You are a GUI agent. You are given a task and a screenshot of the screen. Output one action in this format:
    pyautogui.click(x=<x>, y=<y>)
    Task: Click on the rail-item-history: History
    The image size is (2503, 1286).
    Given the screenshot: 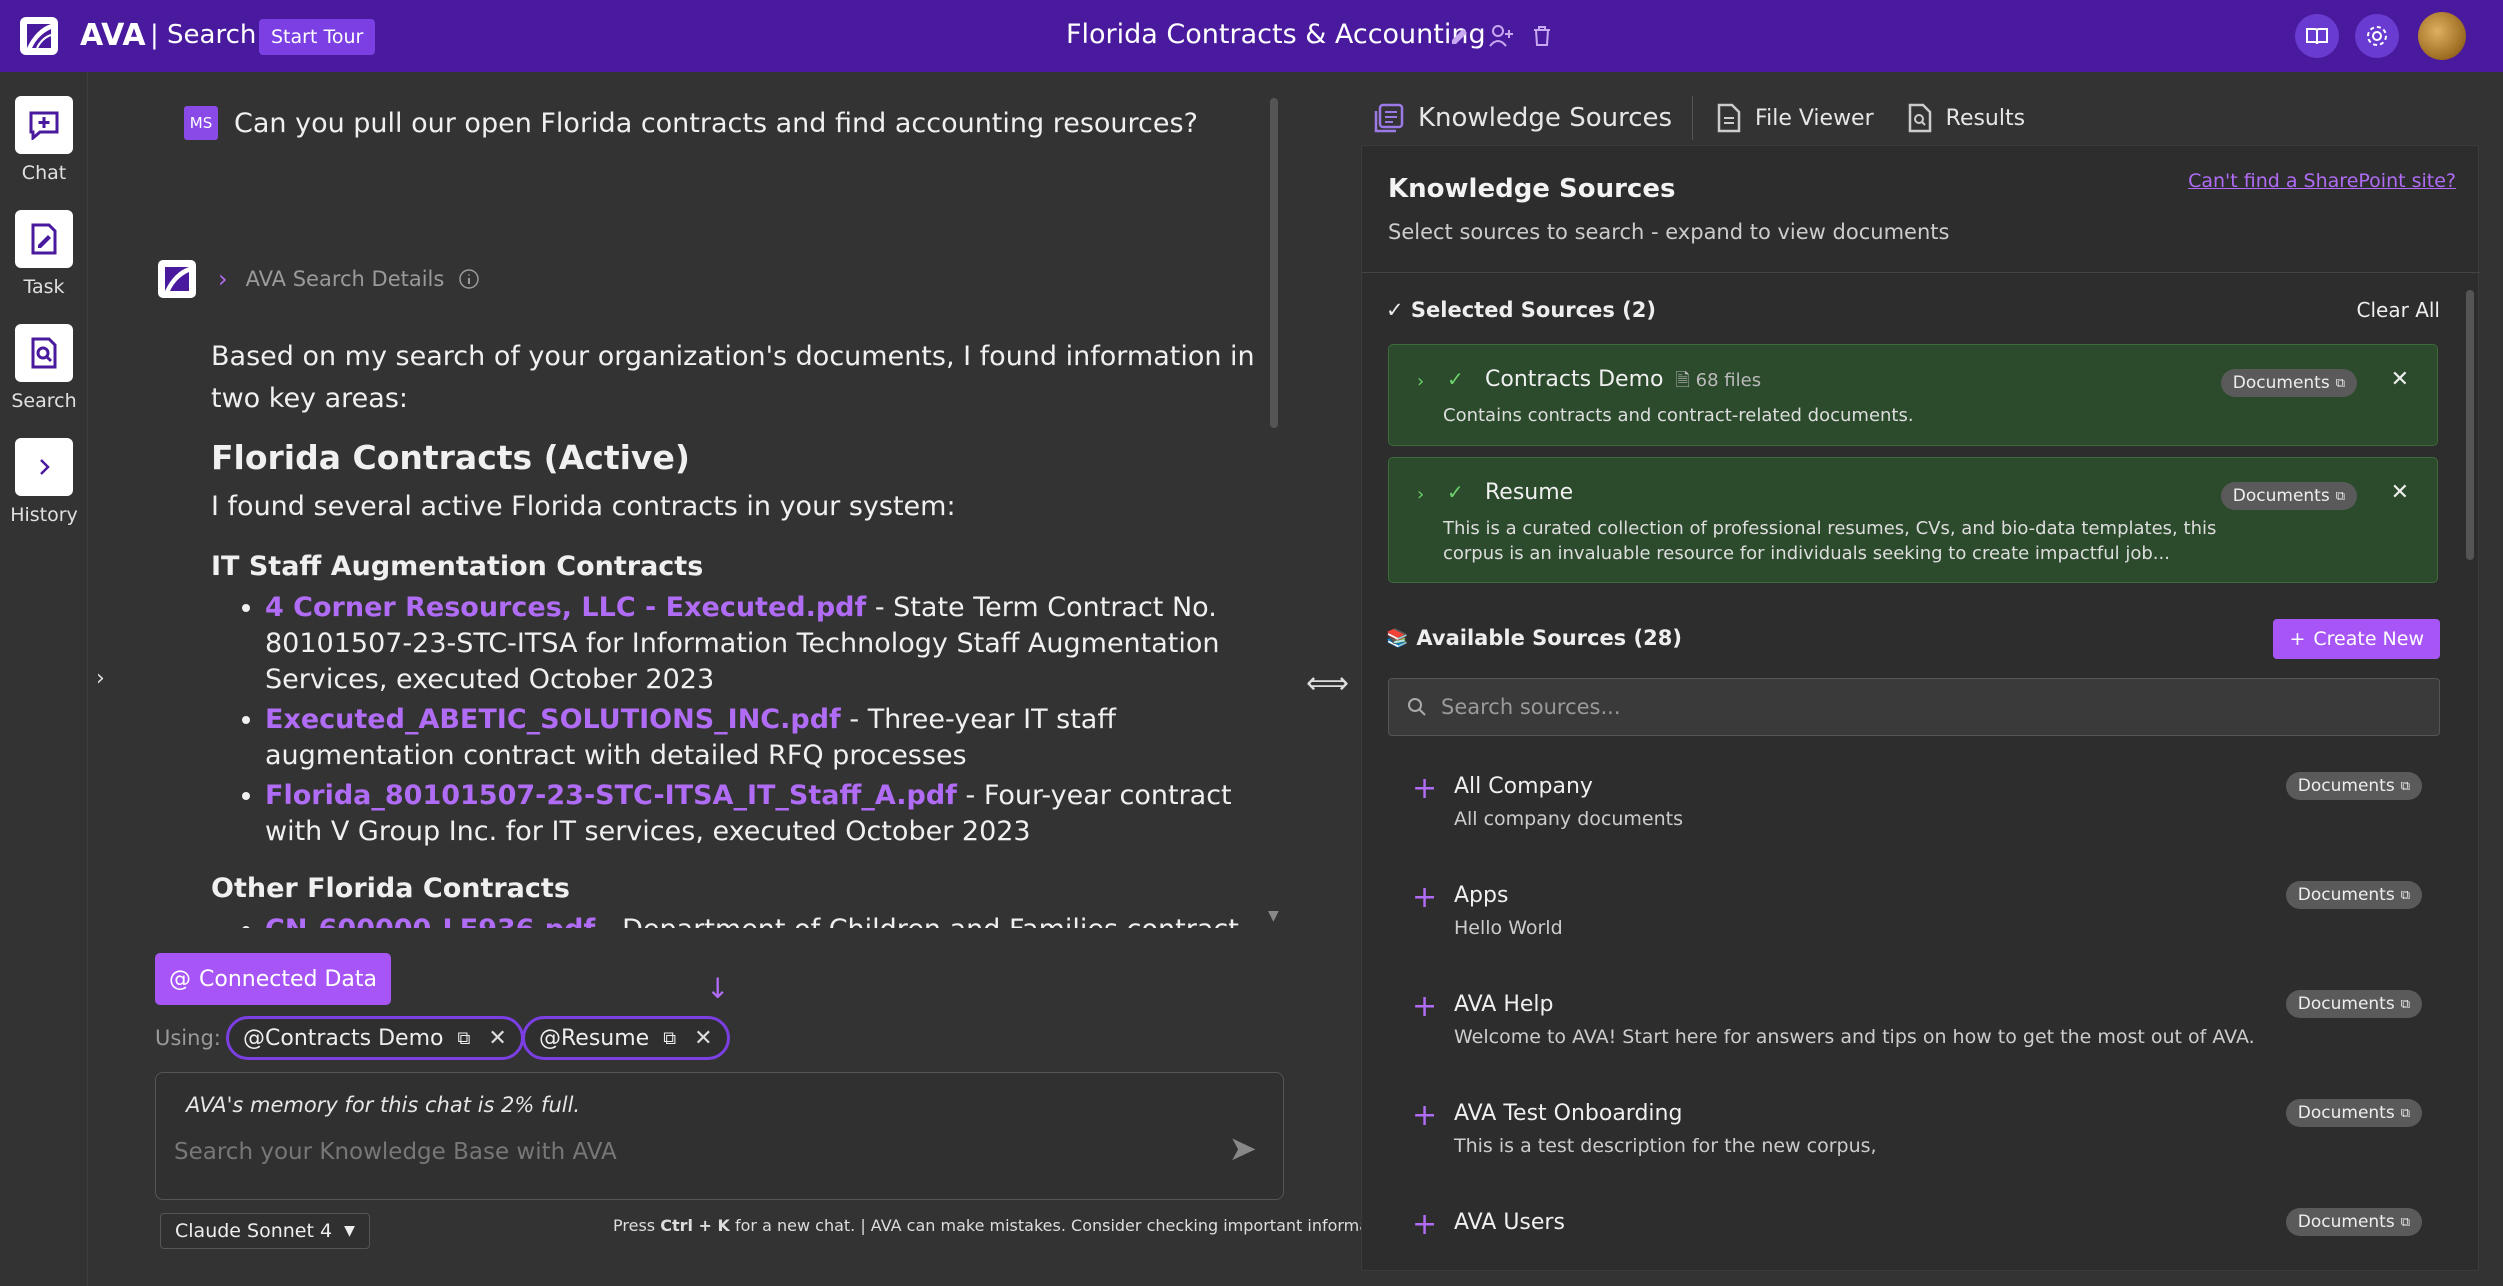 What is the action you would take?
    pyautogui.click(x=44, y=482)
    